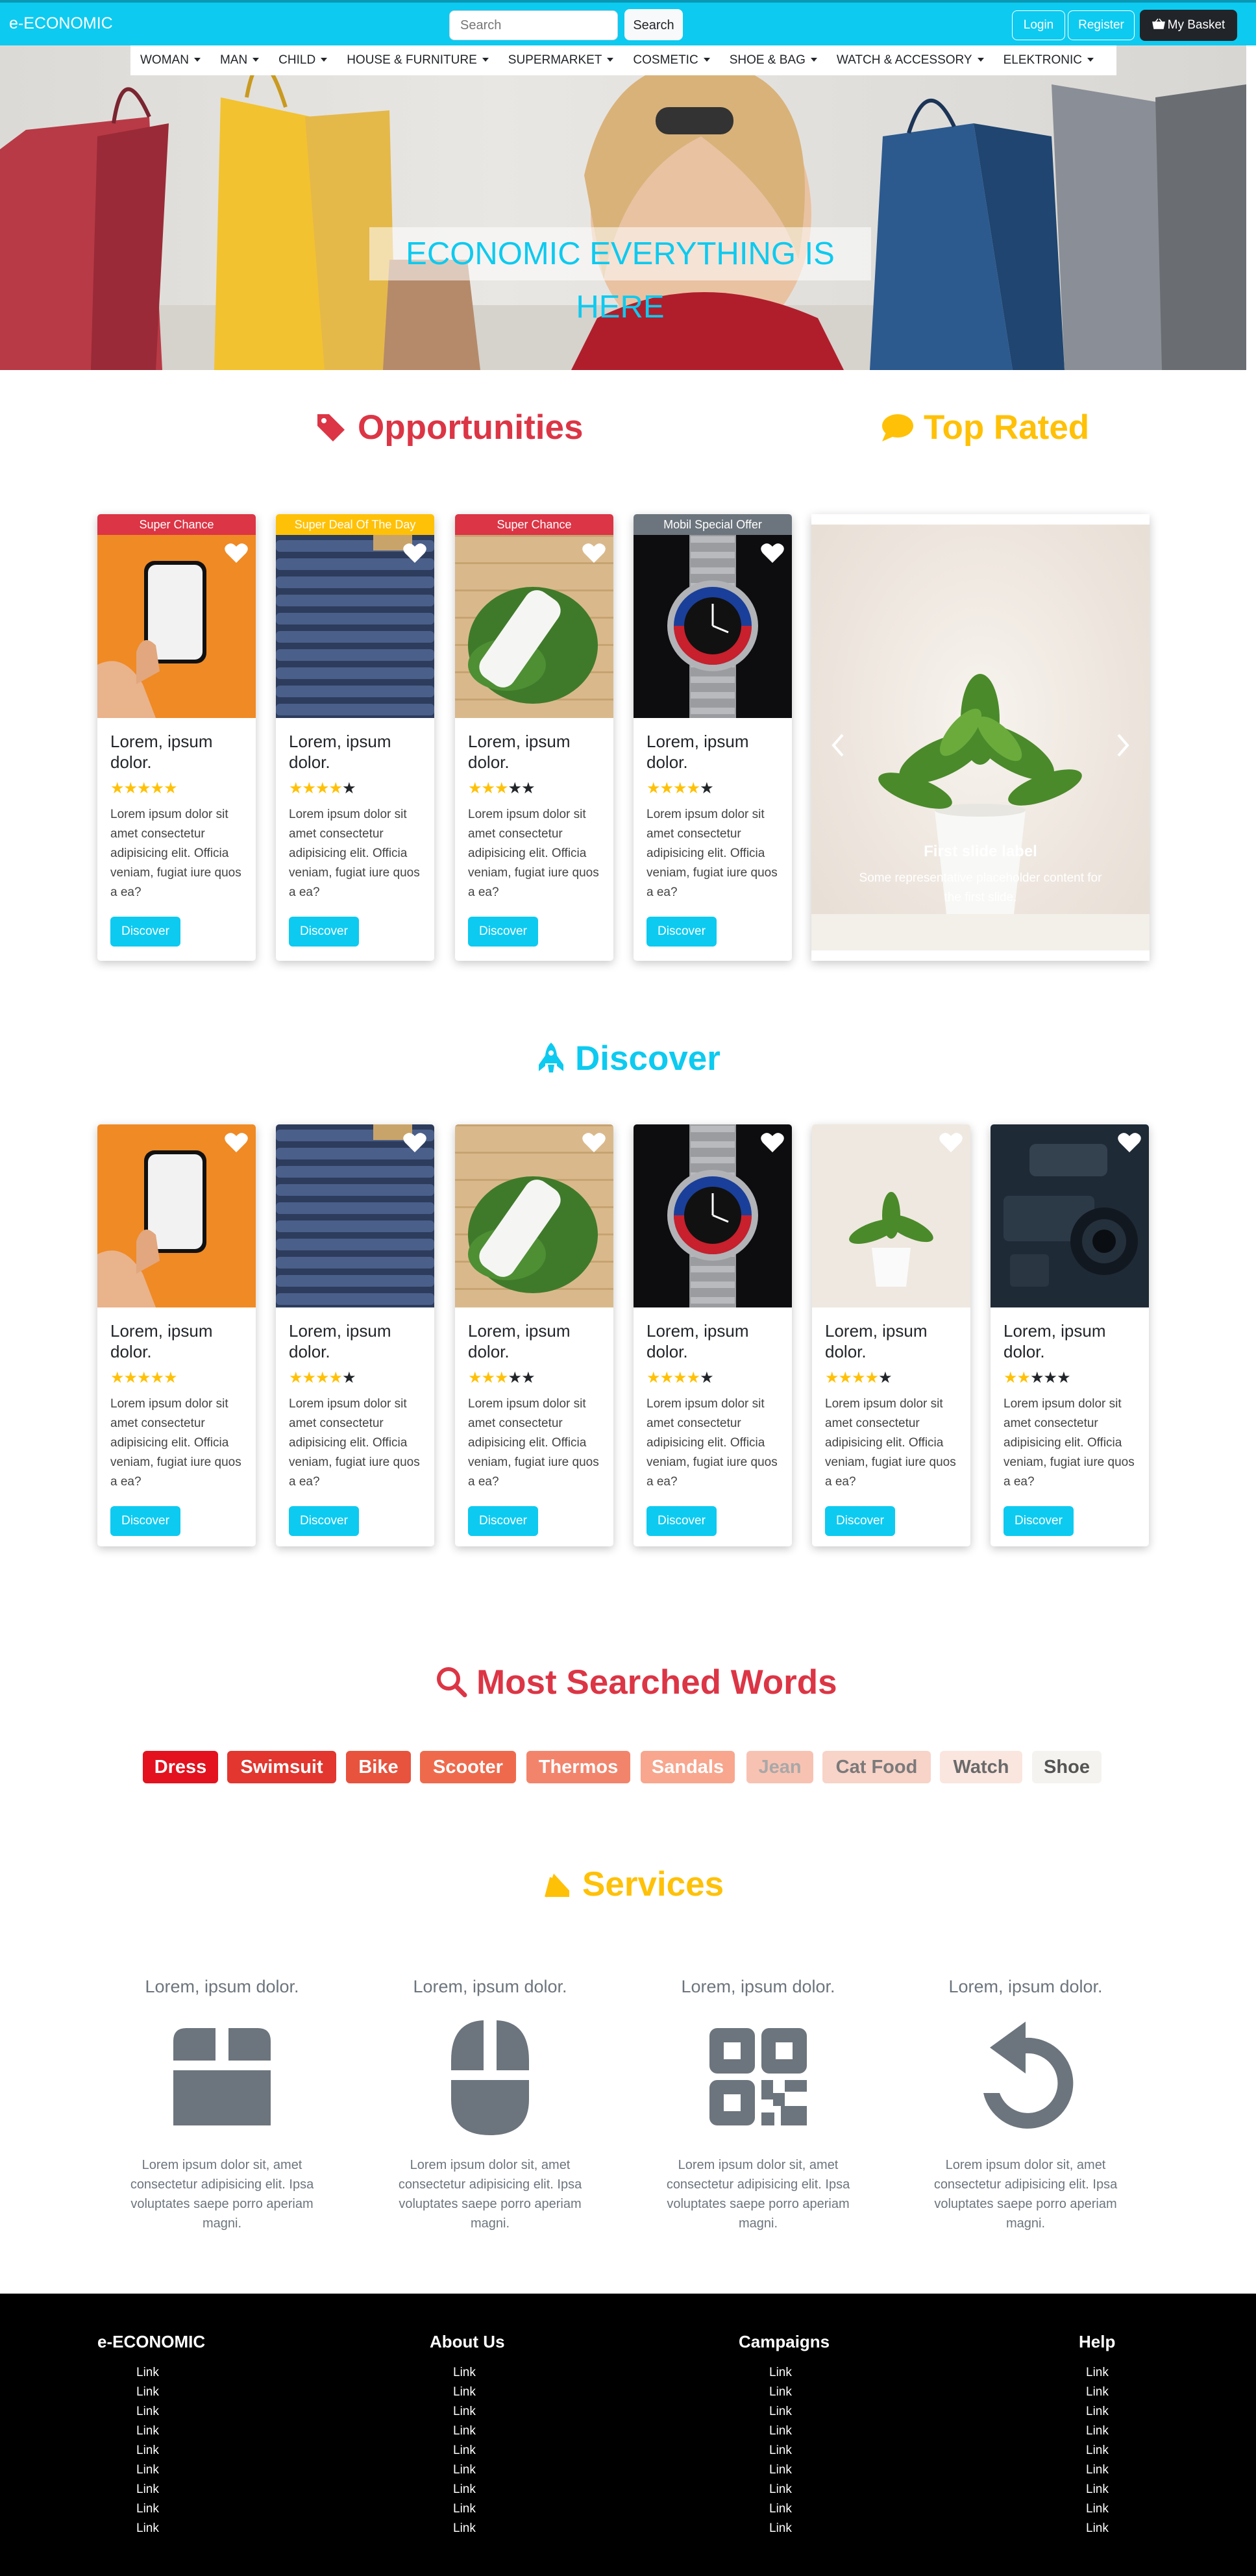  I want to click on search-word-tag: Jean, so click(779, 1767).